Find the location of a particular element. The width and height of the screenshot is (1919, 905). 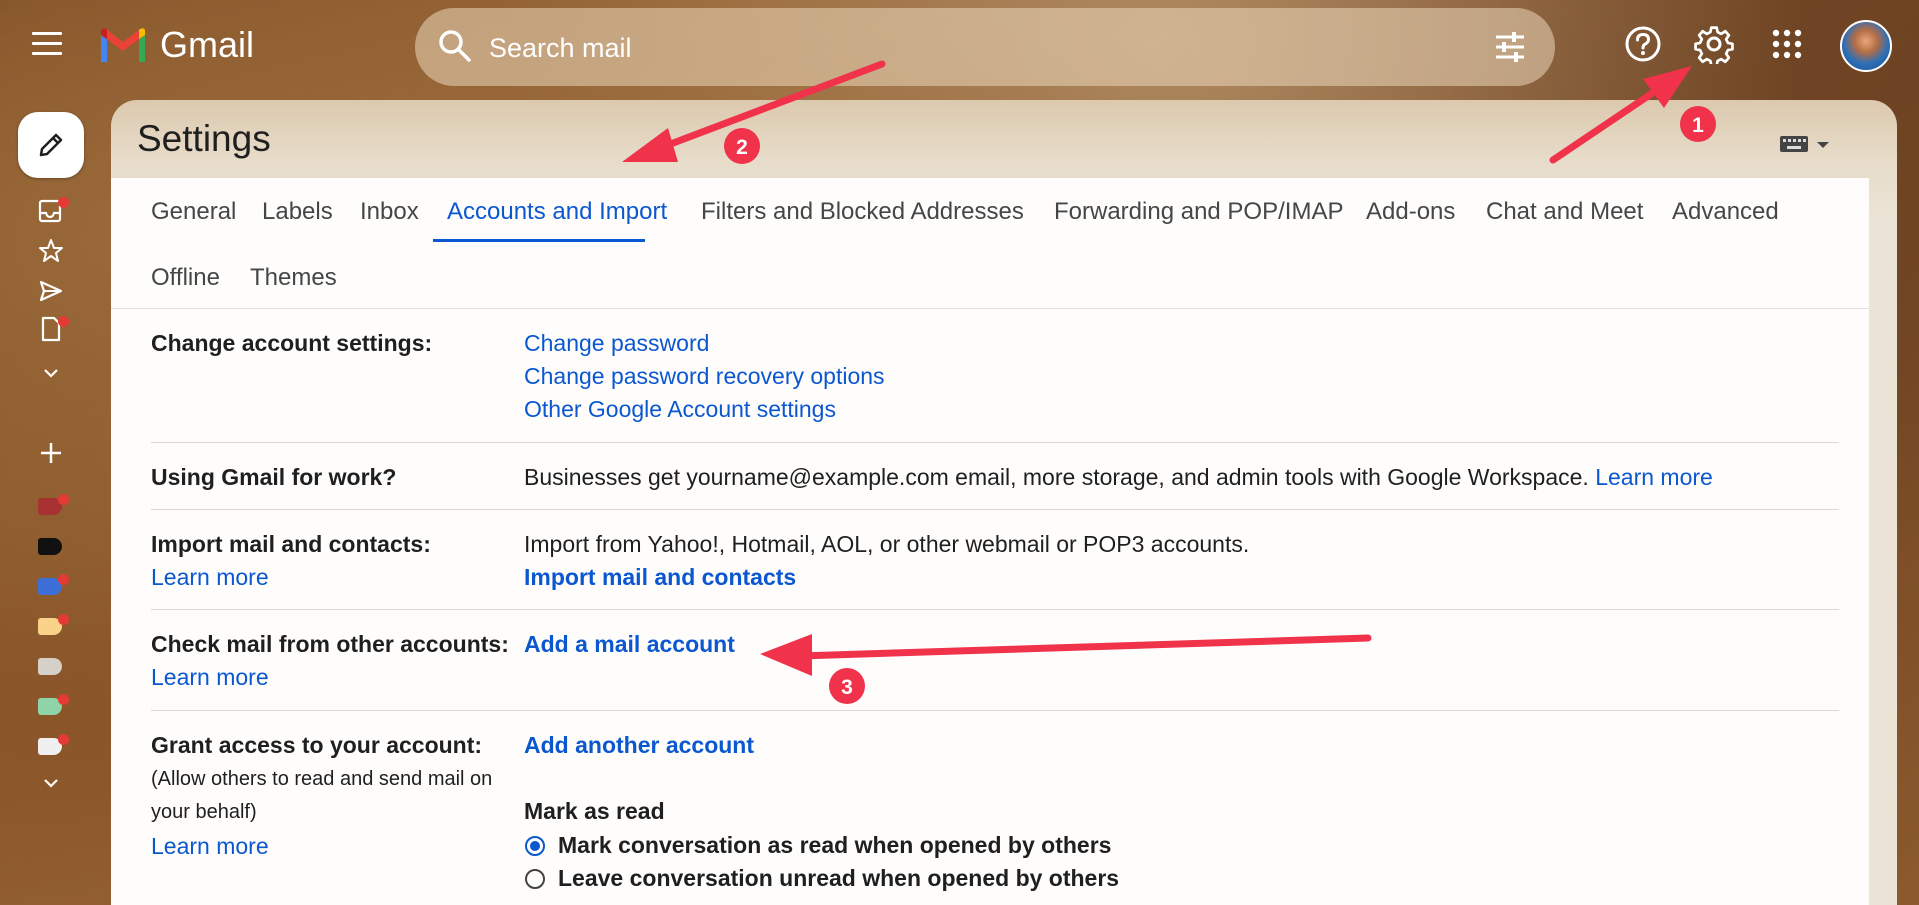

mark-read-radio is located at coordinates (535, 846).